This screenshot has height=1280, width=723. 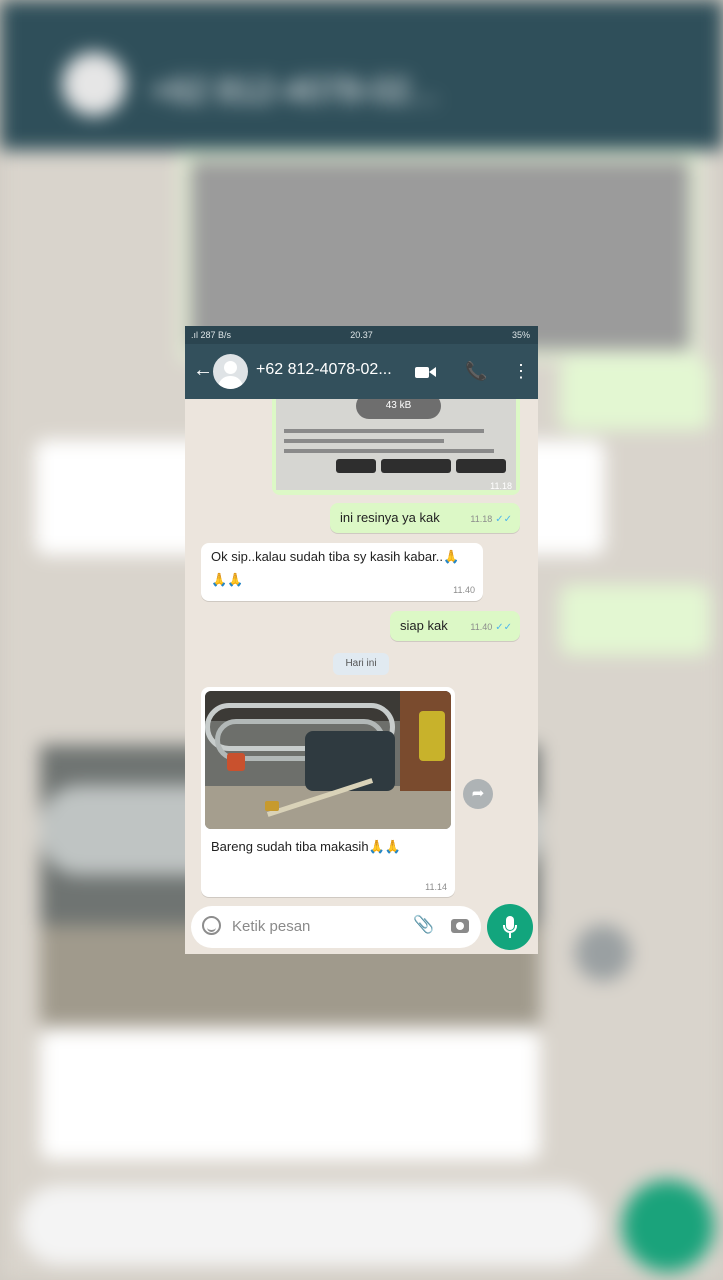 What do you see at coordinates (203, 370) in the screenshot?
I see `arrow-back-icon: ←` at bounding box center [203, 370].